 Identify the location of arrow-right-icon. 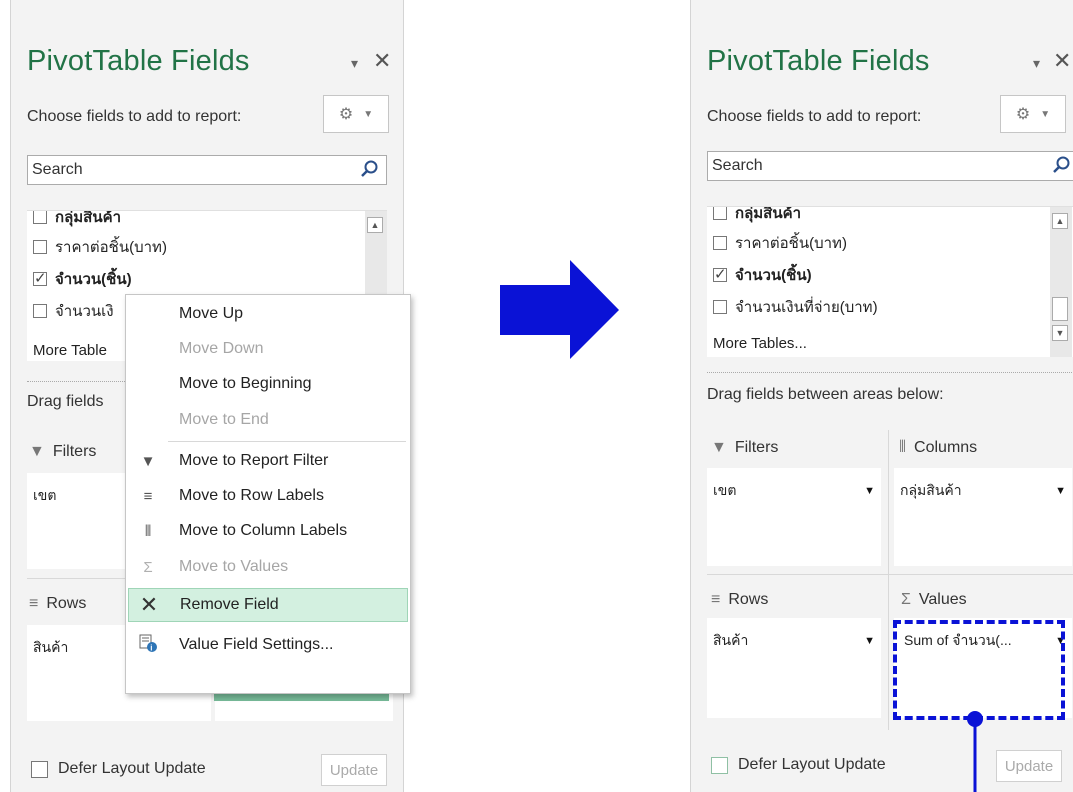
(559, 309).